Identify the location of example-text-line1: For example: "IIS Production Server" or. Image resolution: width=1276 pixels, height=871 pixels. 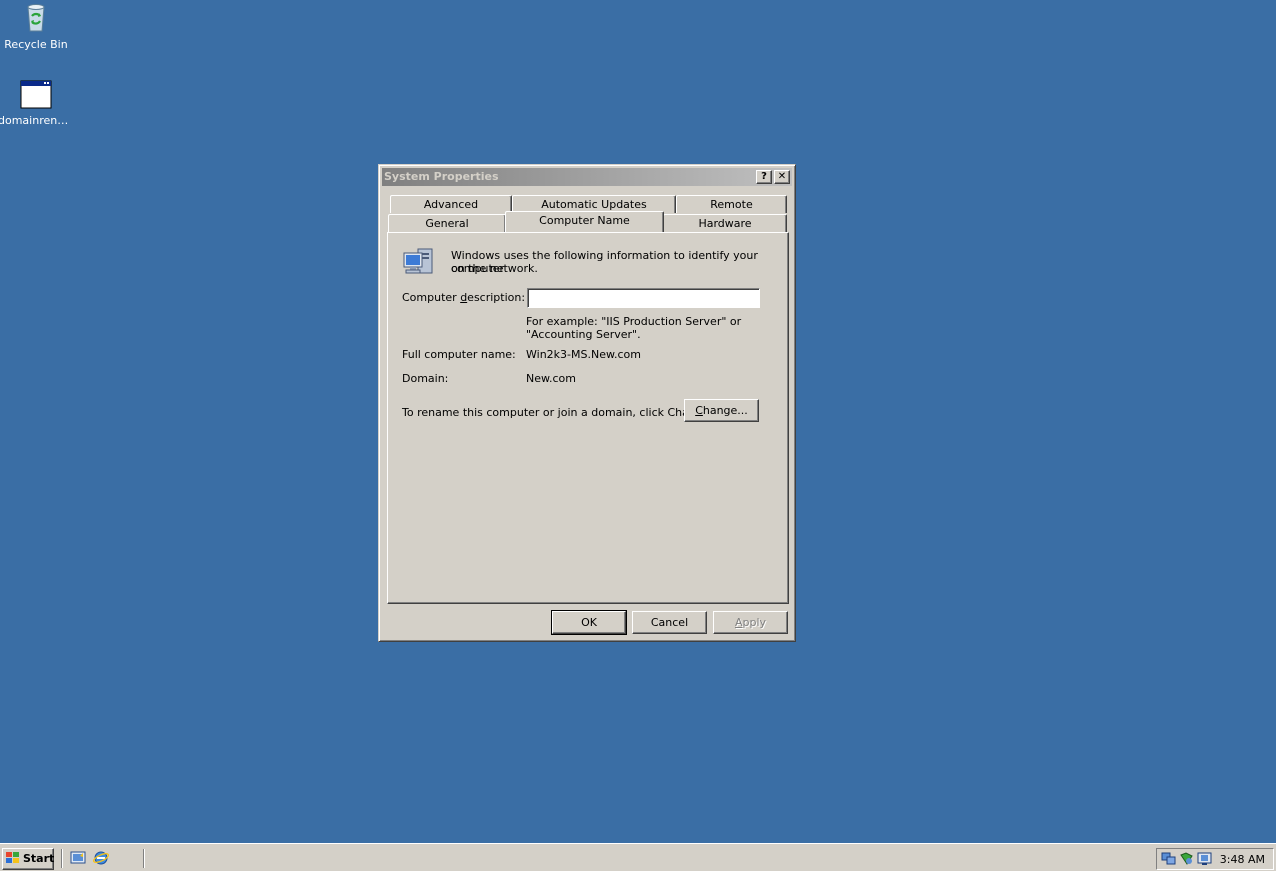
(634, 321).